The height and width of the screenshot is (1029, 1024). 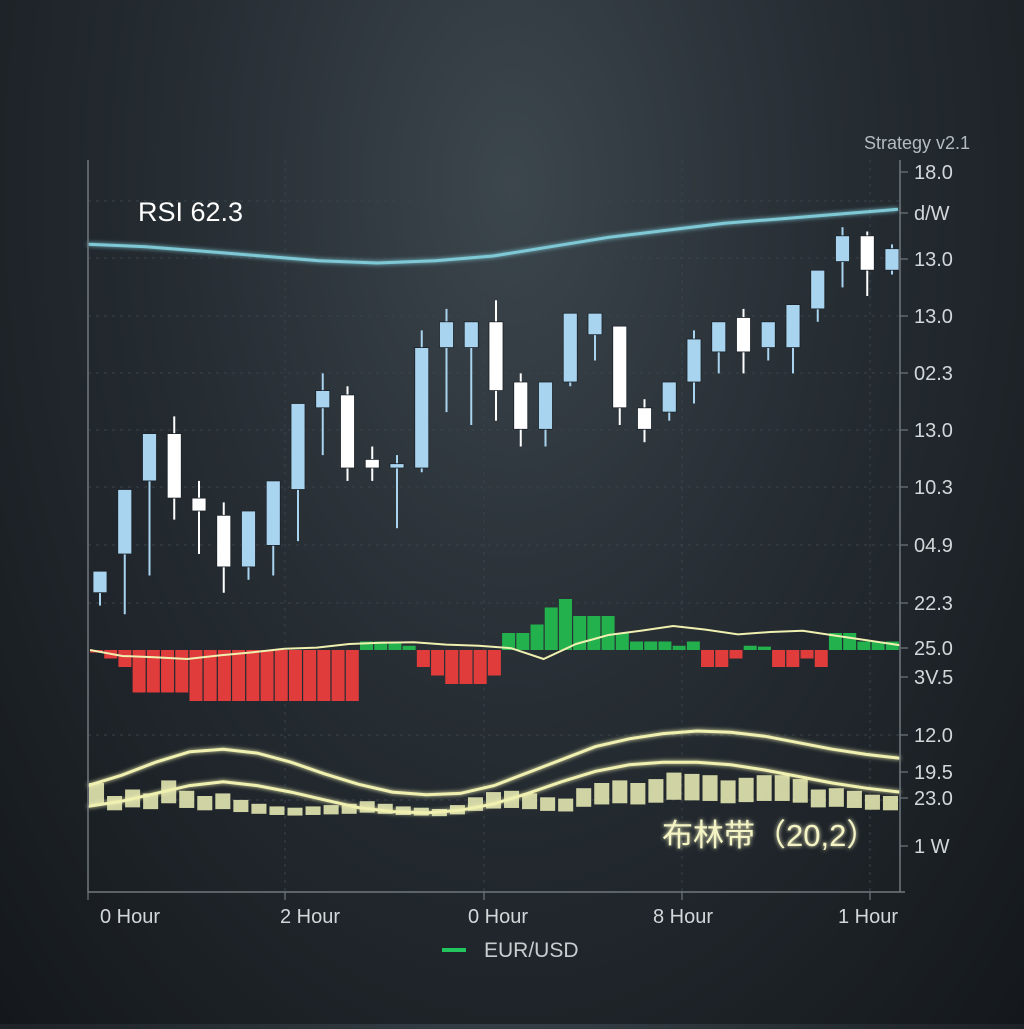 I want to click on y-tick-label-6: 10.3, so click(x=933, y=488).